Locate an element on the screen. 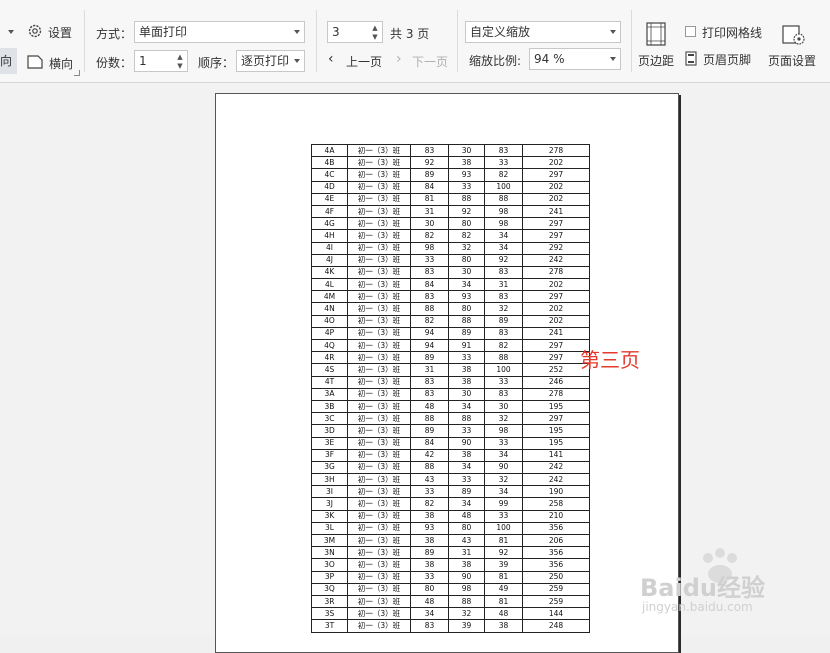  table-cell: 4Q is located at coordinates (329, 345).